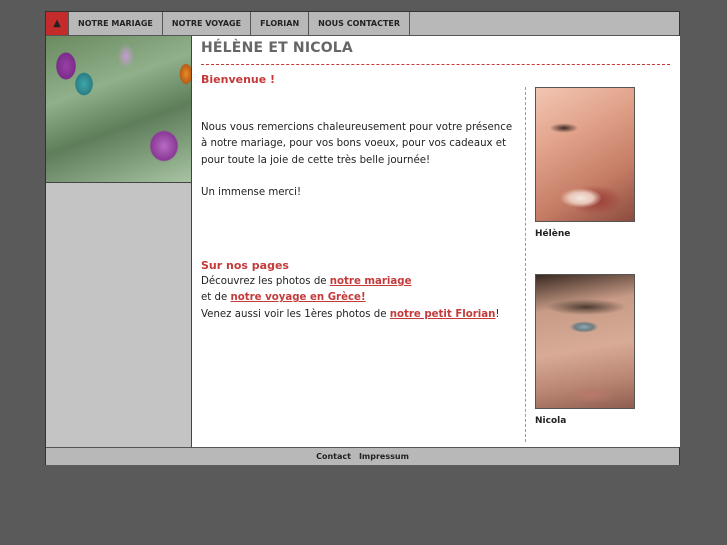  What do you see at coordinates (216, 298) in the screenshot?
I see `line2-text: et de` at bounding box center [216, 298].